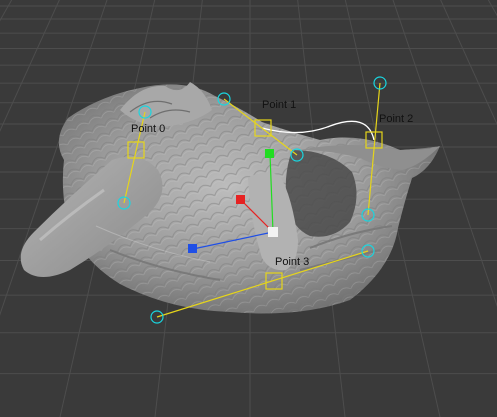  I want to click on control-point-label: Point 1, so click(279, 105).